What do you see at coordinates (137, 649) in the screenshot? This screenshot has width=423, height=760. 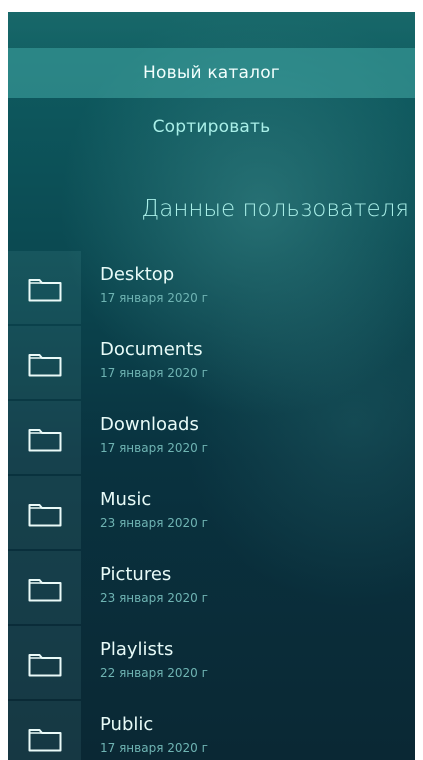 I see `file-name: Playlists` at bounding box center [137, 649].